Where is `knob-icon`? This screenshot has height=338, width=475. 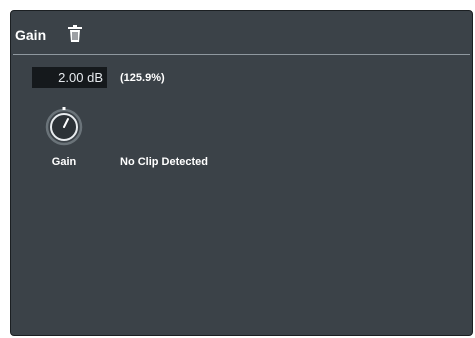 knob-icon is located at coordinates (64, 127).